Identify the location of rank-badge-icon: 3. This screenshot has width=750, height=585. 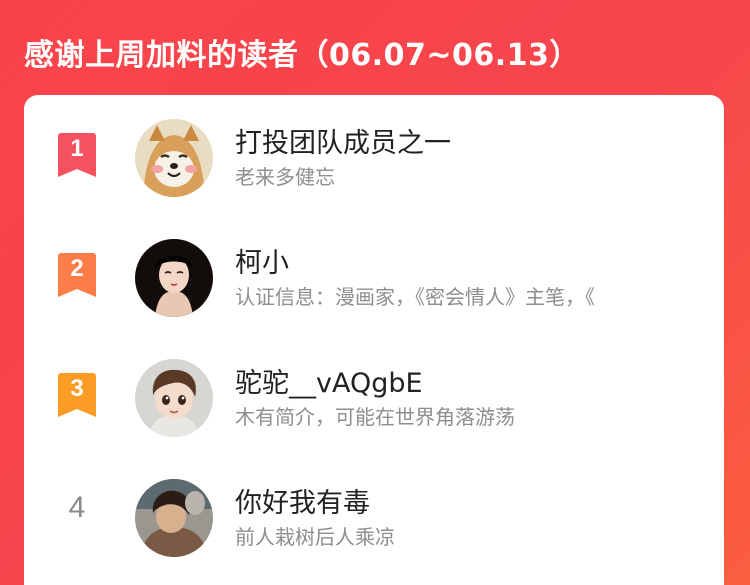
(77, 396).